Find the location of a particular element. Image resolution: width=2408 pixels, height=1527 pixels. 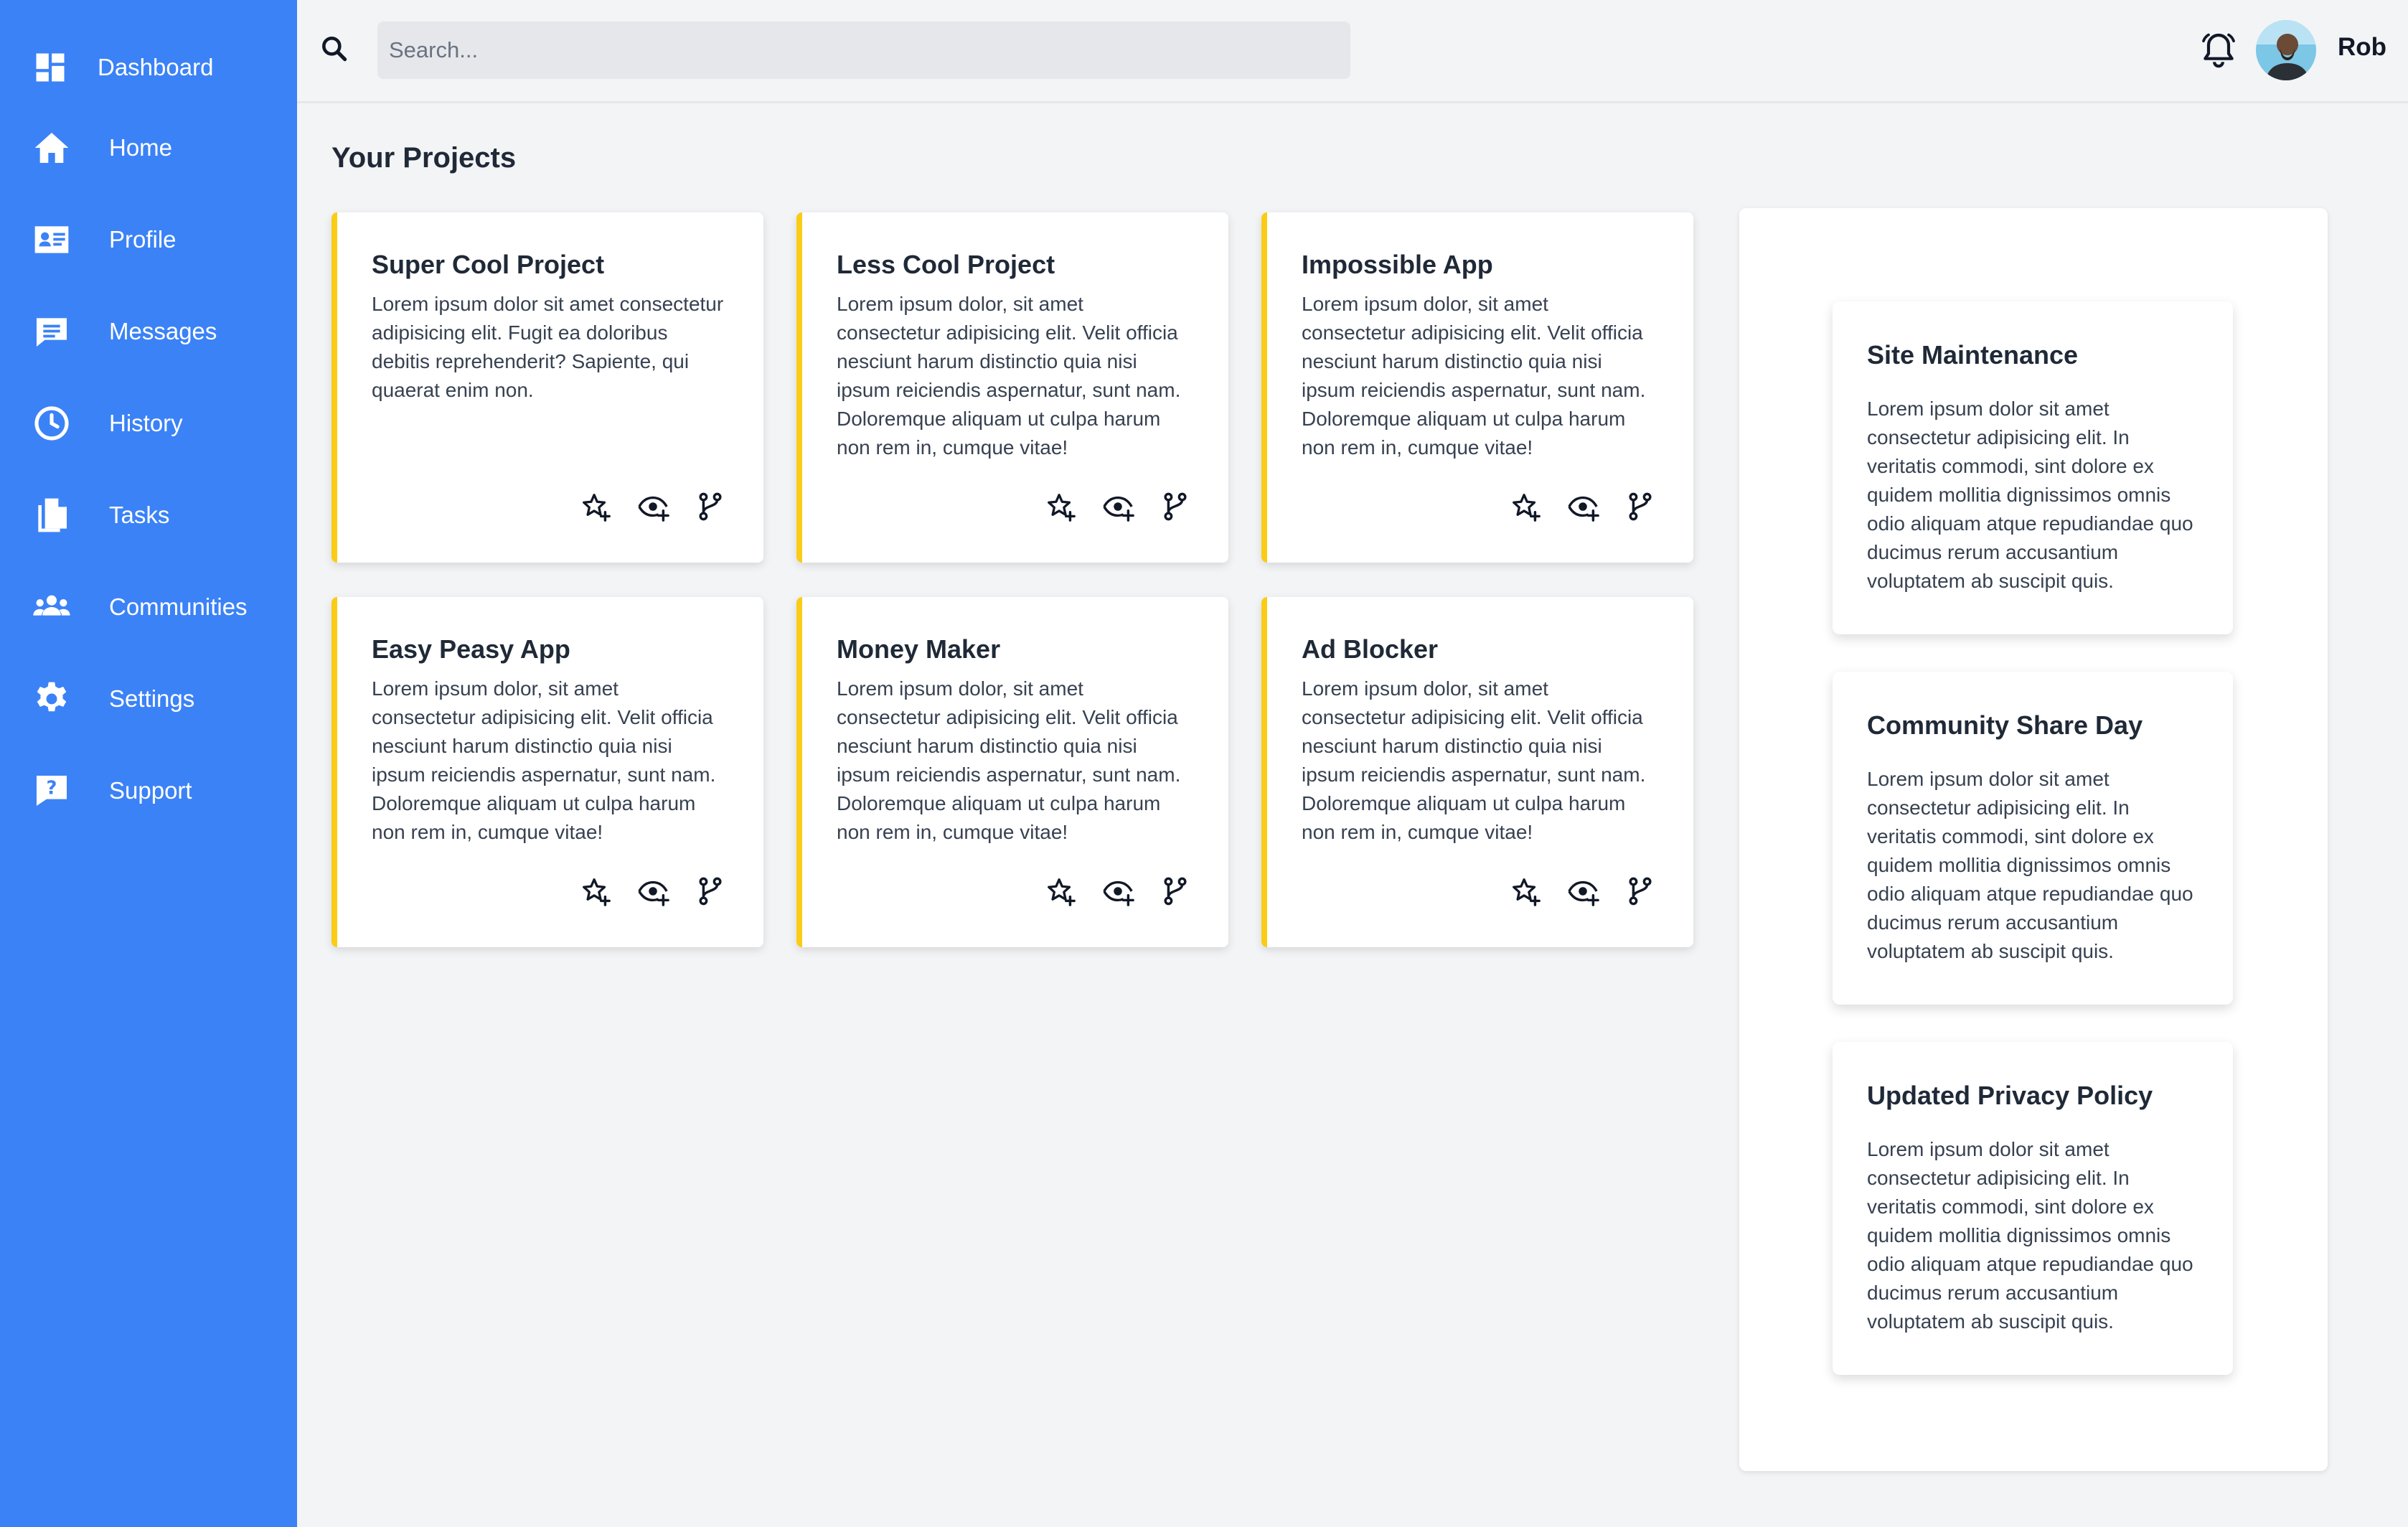

project-title: Money Maker is located at coordinates (919, 649).